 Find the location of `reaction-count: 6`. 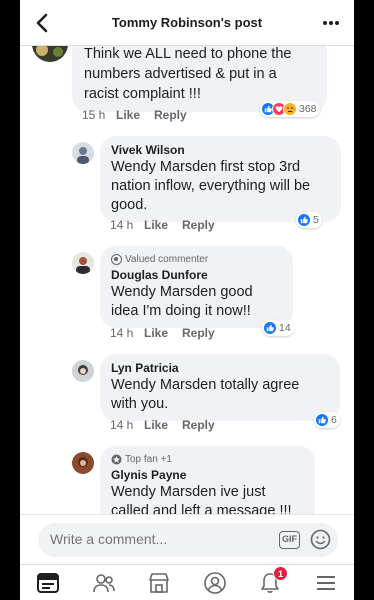

reaction-count: 6 is located at coordinates (334, 420).